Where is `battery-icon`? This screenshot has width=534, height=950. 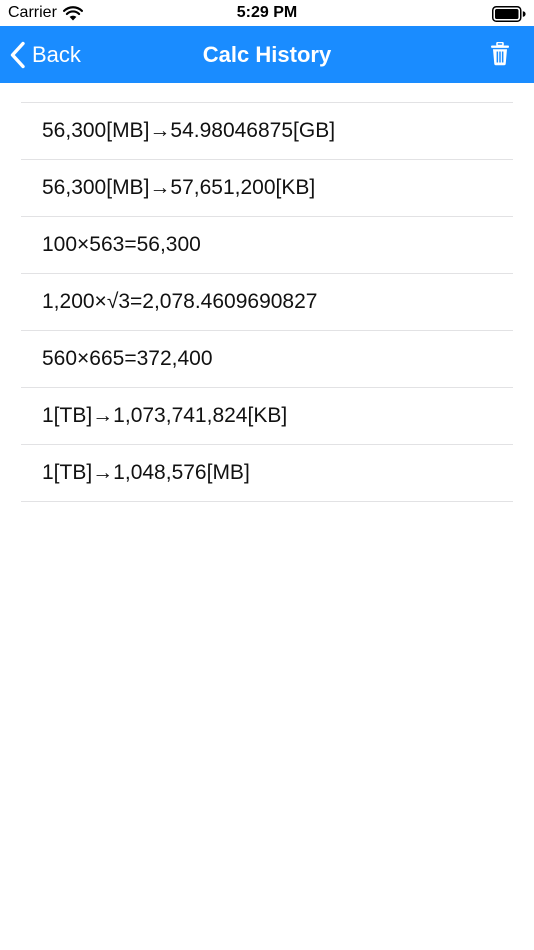 battery-icon is located at coordinates (509, 14).